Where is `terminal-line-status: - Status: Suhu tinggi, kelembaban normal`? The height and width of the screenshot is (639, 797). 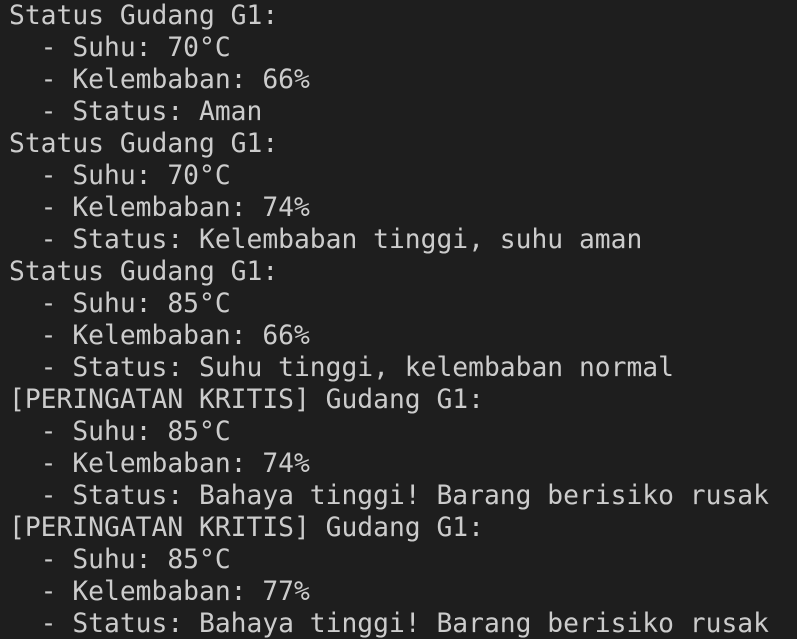 terminal-line-status: - Status: Suhu tinggi, kelembaban normal is located at coordinates (341, 368).